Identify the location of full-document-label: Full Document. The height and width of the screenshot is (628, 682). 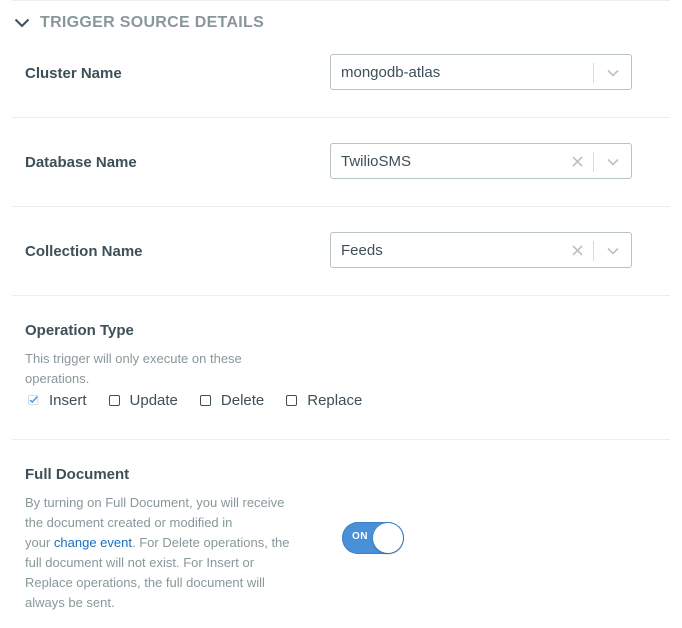
(77, 474).